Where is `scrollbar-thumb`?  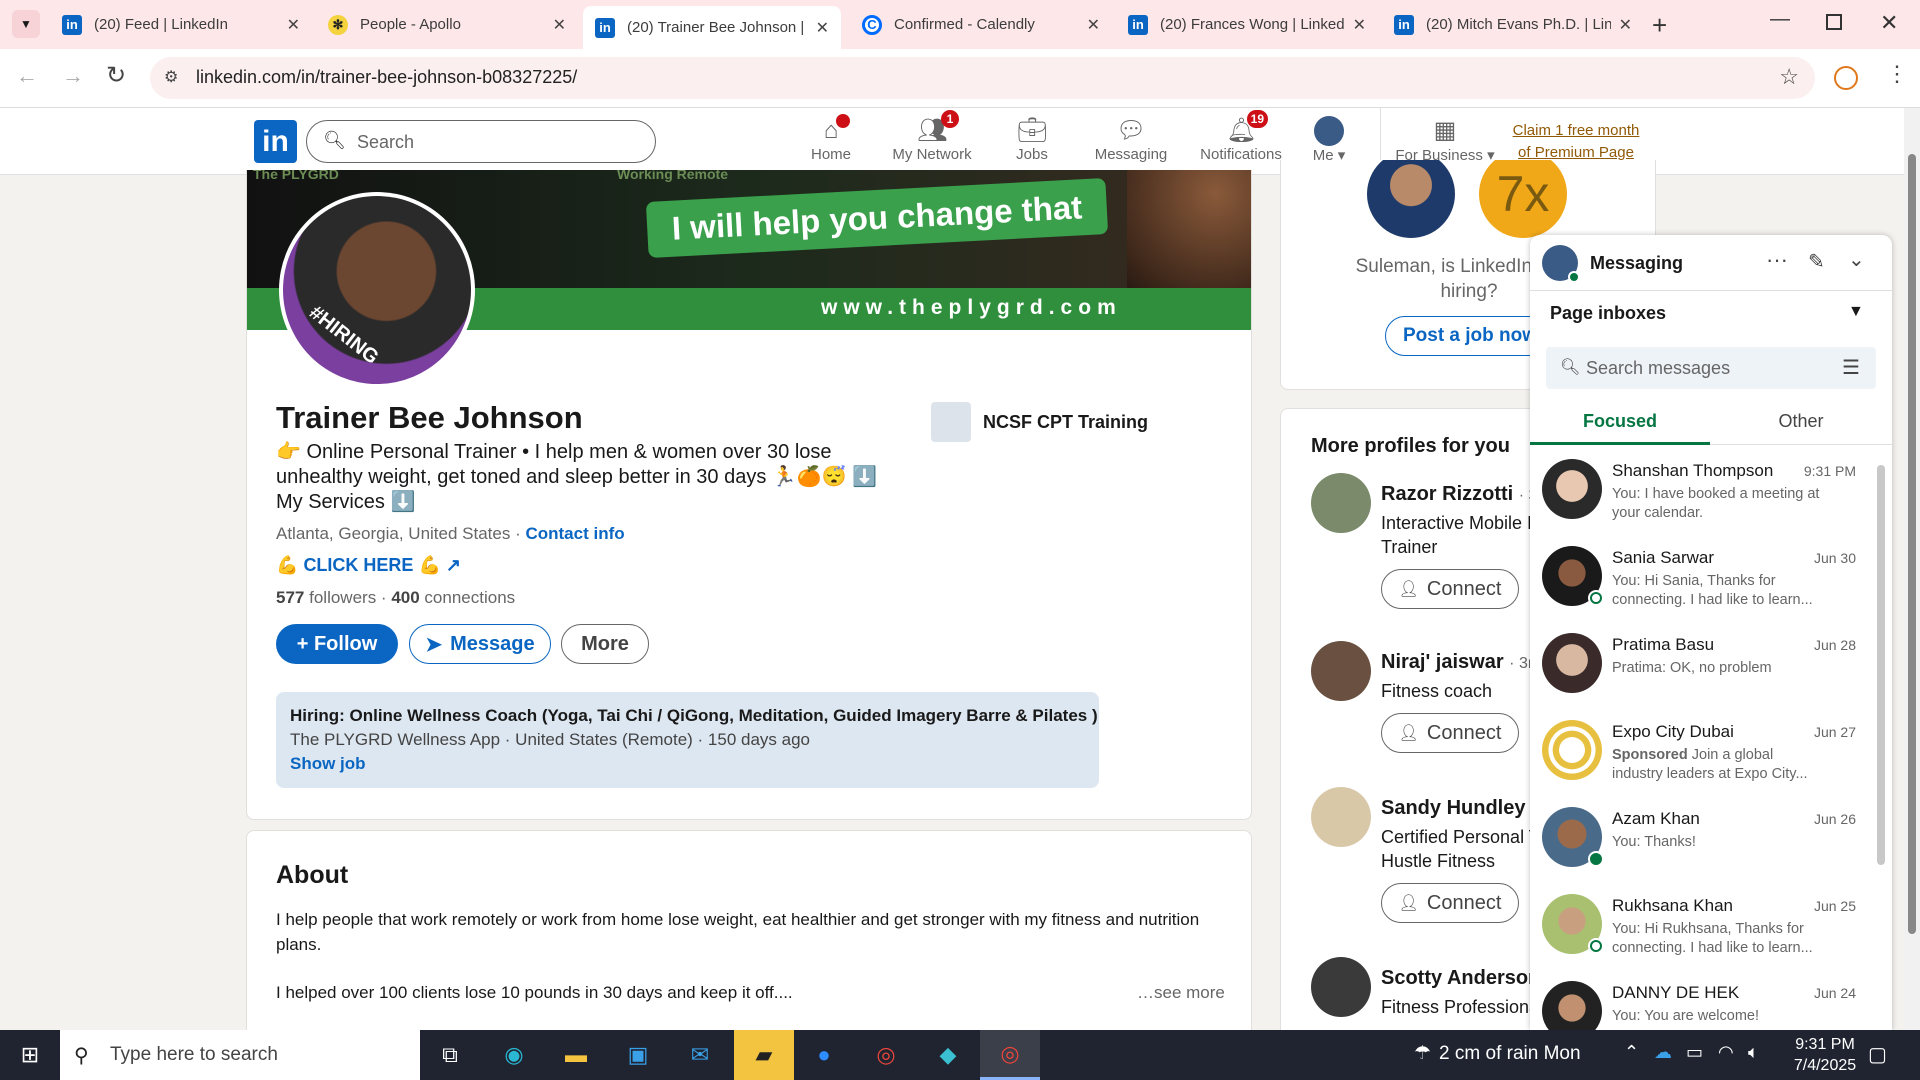 scrollbar-thumb is located at coordinates (1912, 544).